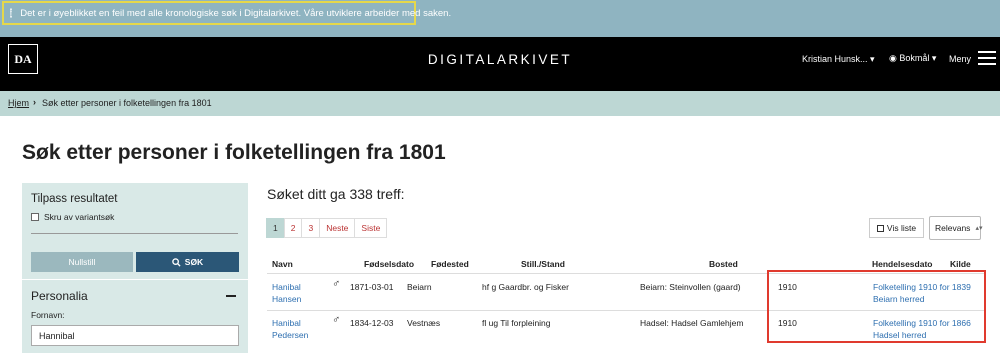  Describe the element at coordinates (960, 59) in the screenshot. I see `menu-label: Meny` at that location.